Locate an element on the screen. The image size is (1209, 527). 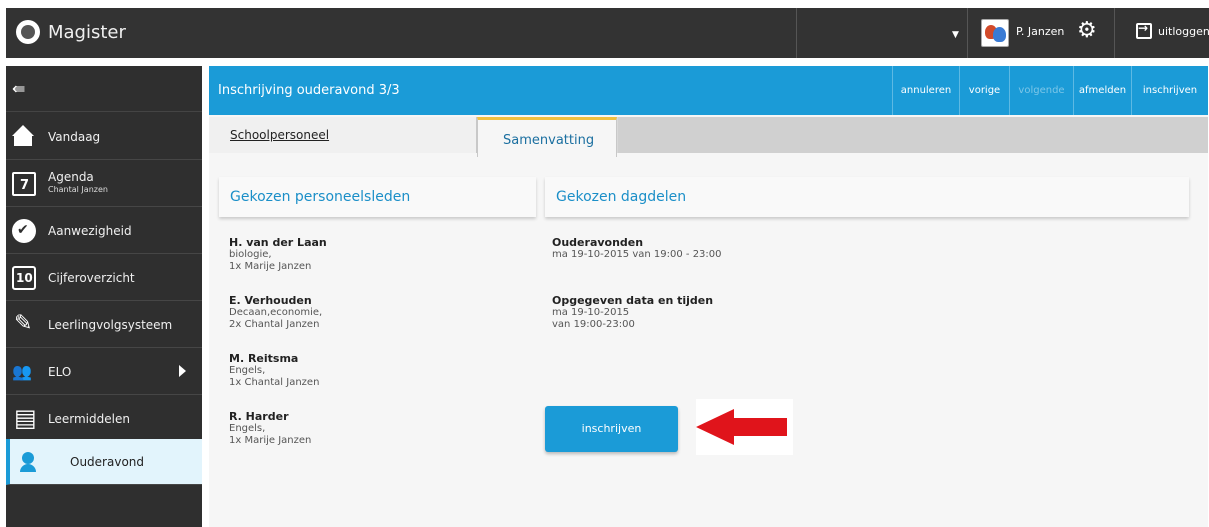
sidebar-item-label: Leermiddelen is located at coordinates (89, 419).